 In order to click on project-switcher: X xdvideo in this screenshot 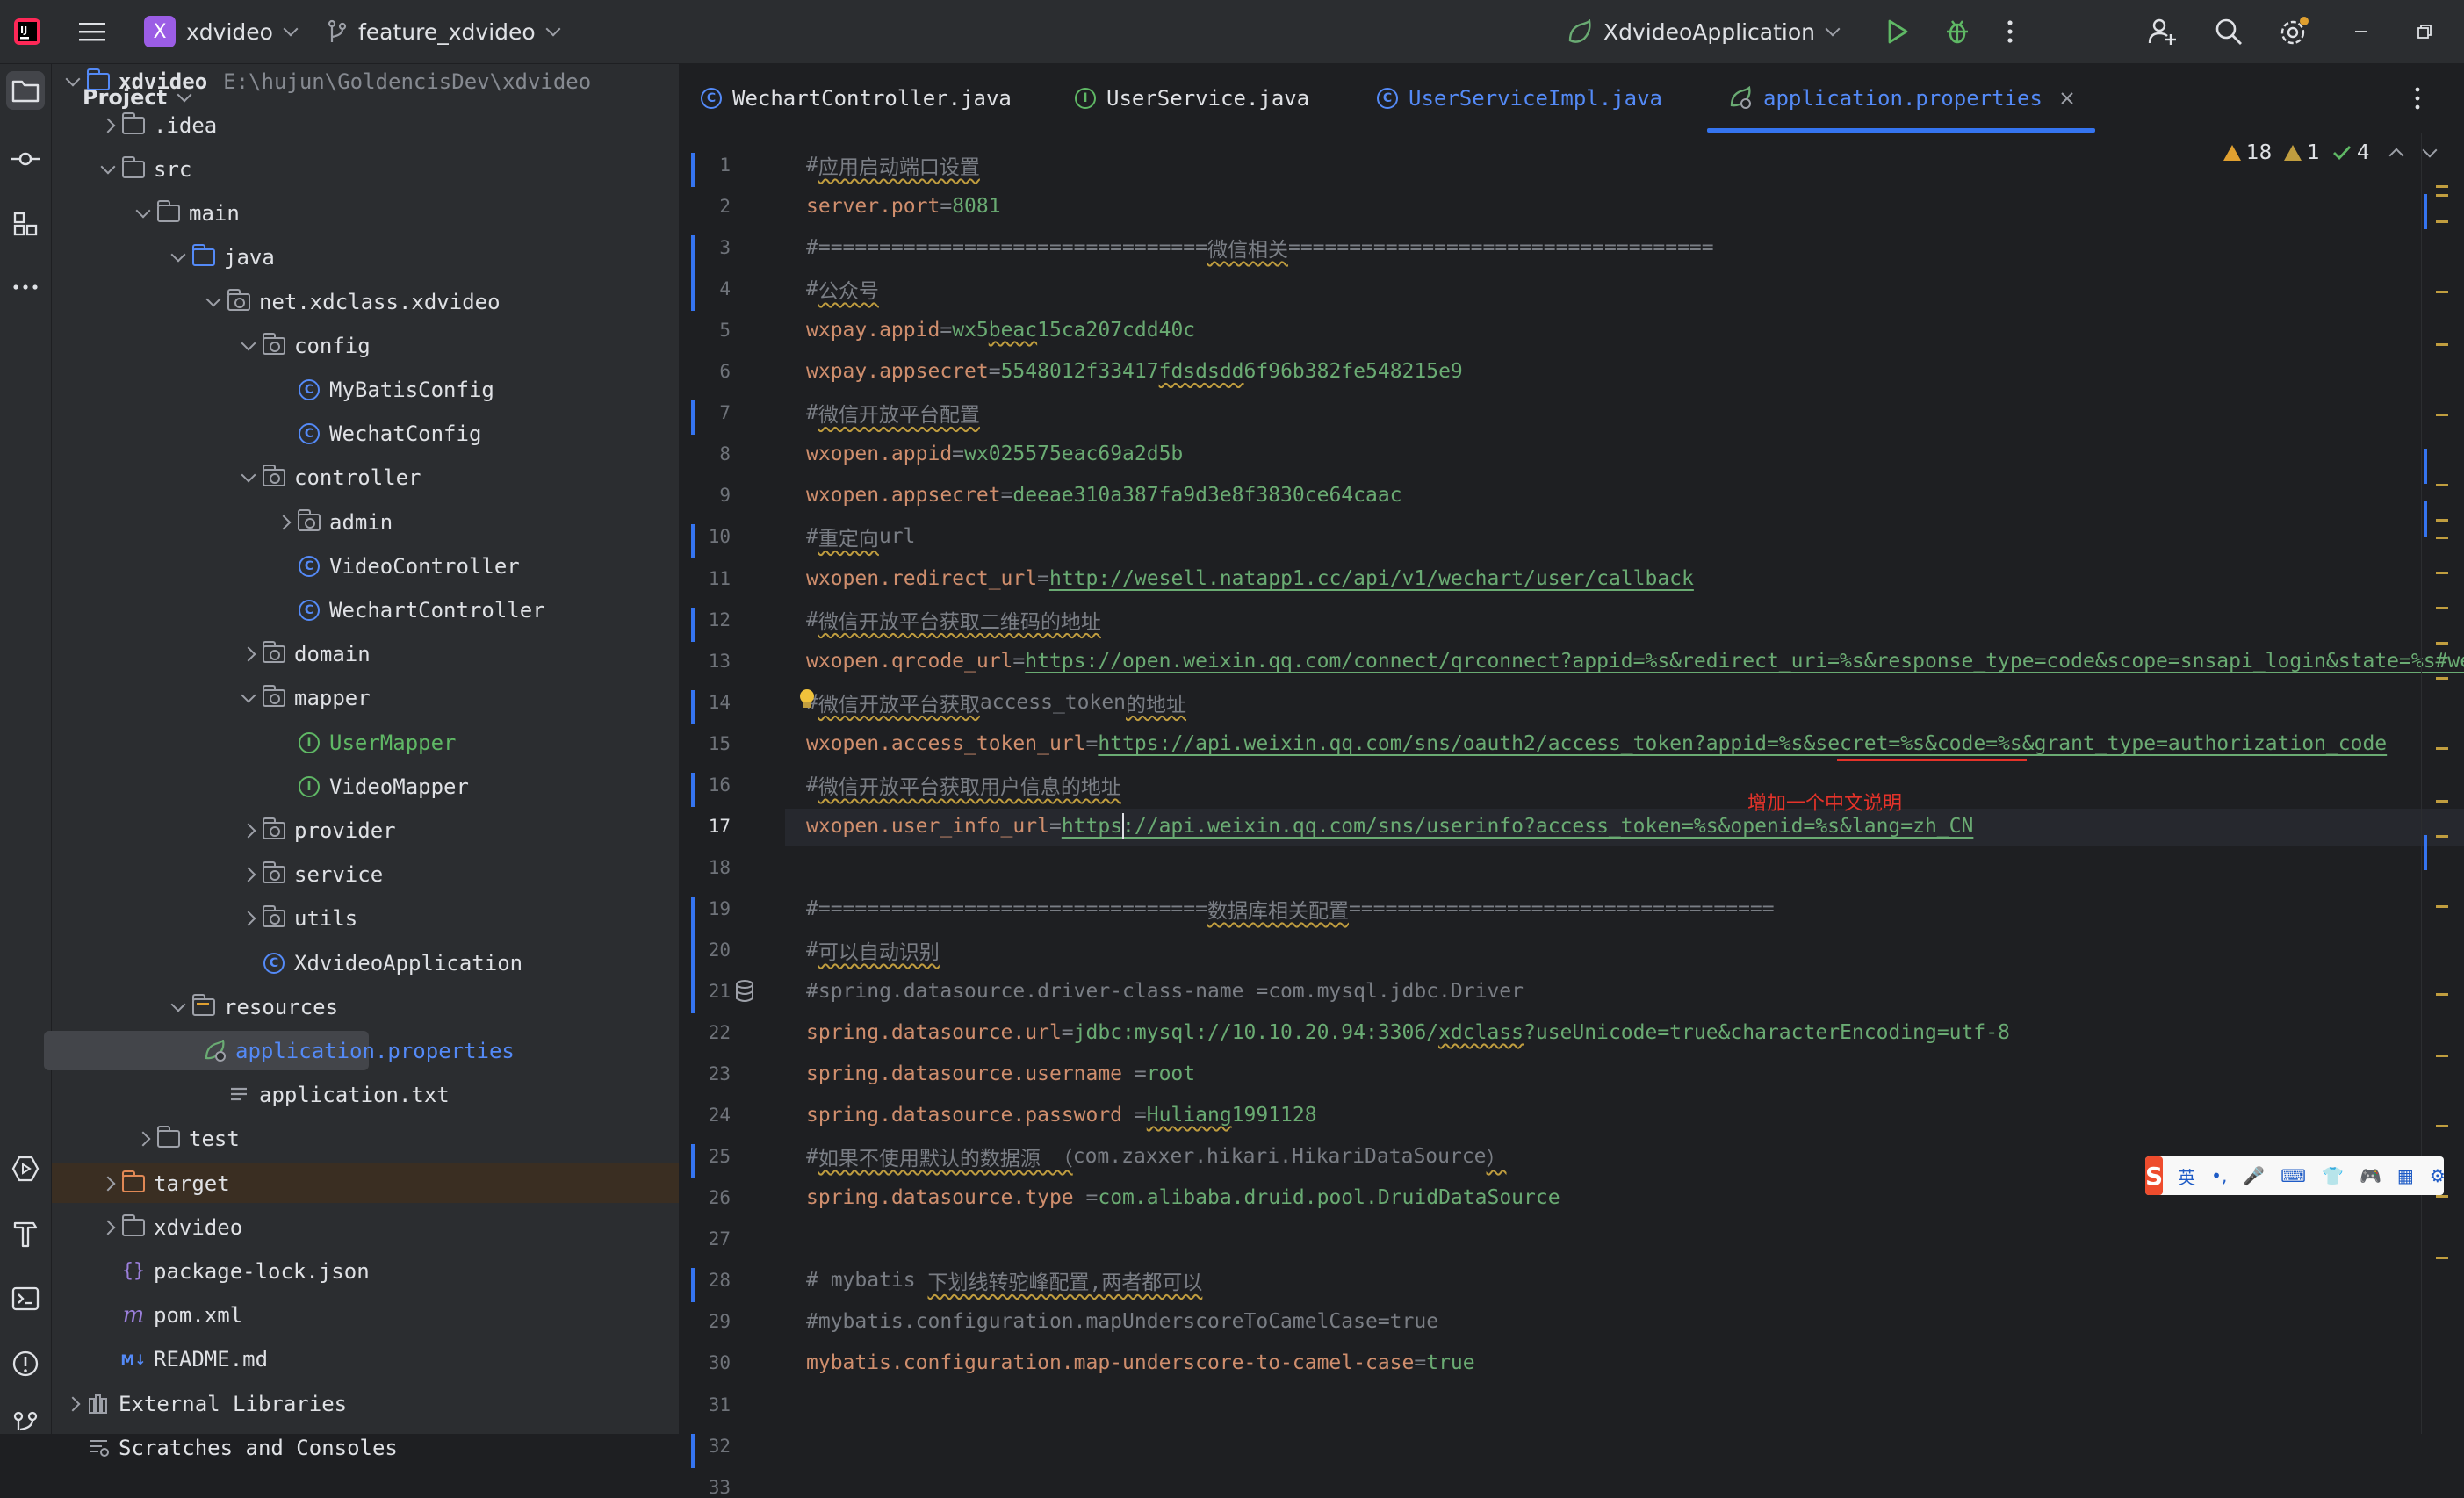, I will do `click(221, 32)`.